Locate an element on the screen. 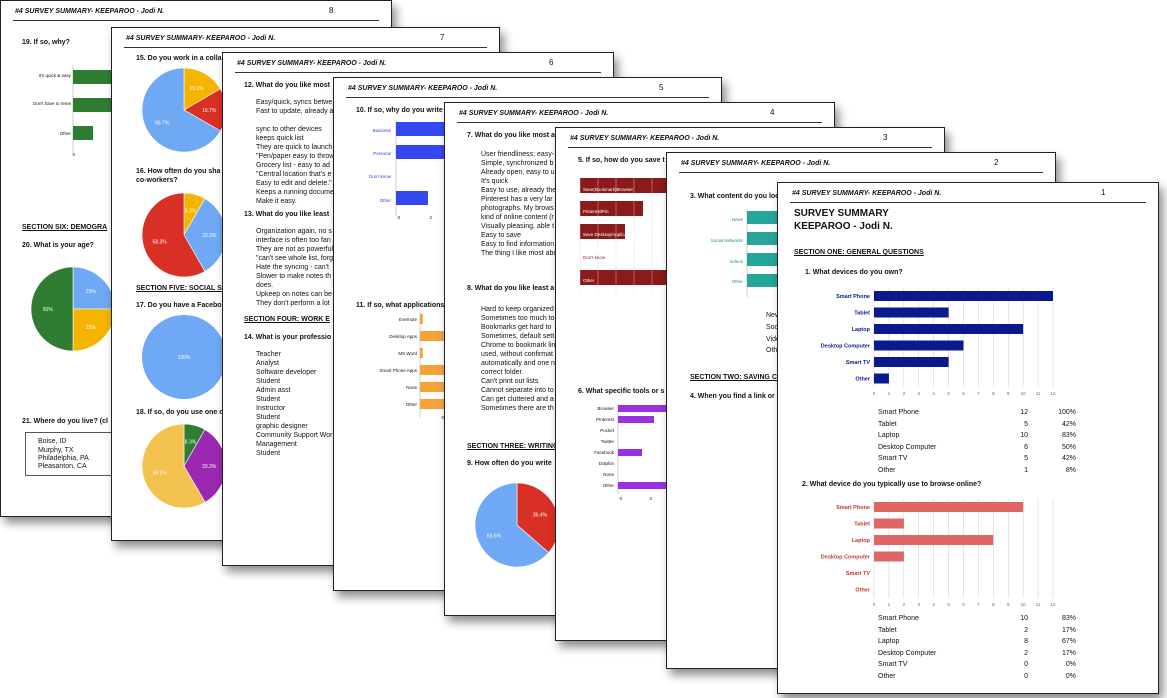  question-17: 17. Do you have a Facebo is located at coordinates (179, 305).